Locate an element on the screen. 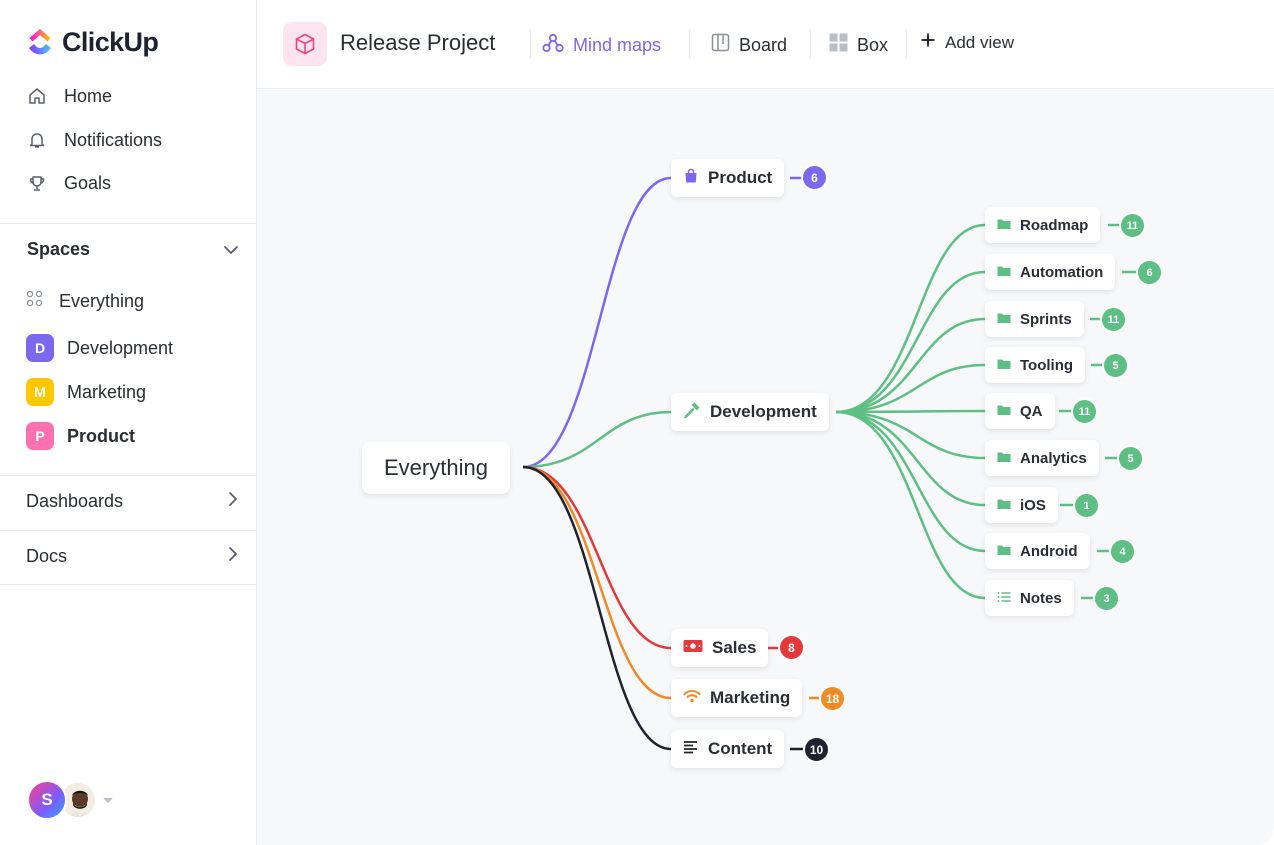 The image size is (1274, 845). clickup-logo-icon is located at coordinates (40, 42).